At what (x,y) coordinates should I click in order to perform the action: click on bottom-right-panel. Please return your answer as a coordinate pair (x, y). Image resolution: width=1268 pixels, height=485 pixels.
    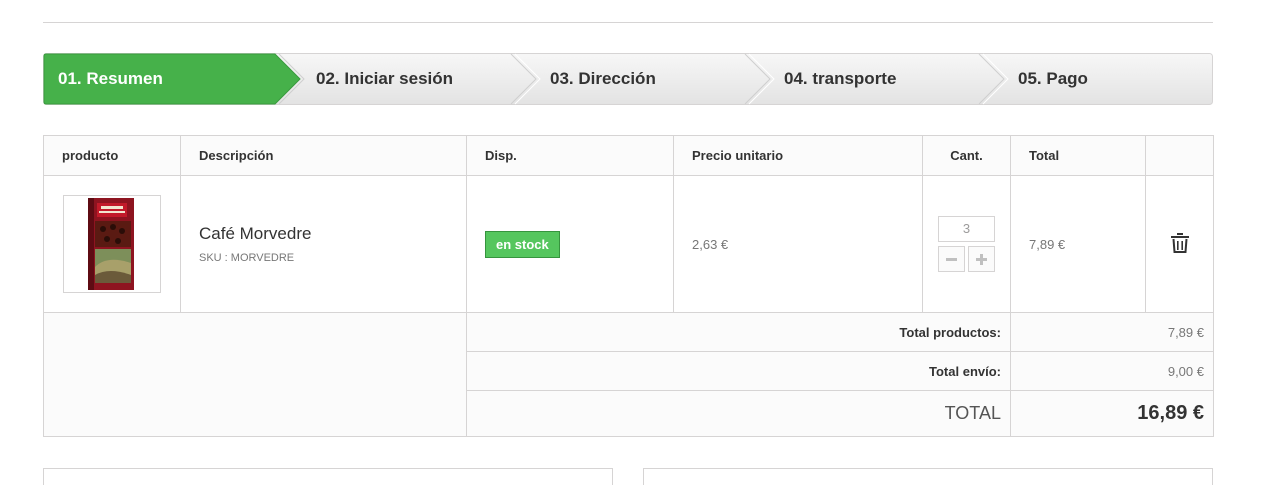
    Looking at the image, I should click on (928, 476).